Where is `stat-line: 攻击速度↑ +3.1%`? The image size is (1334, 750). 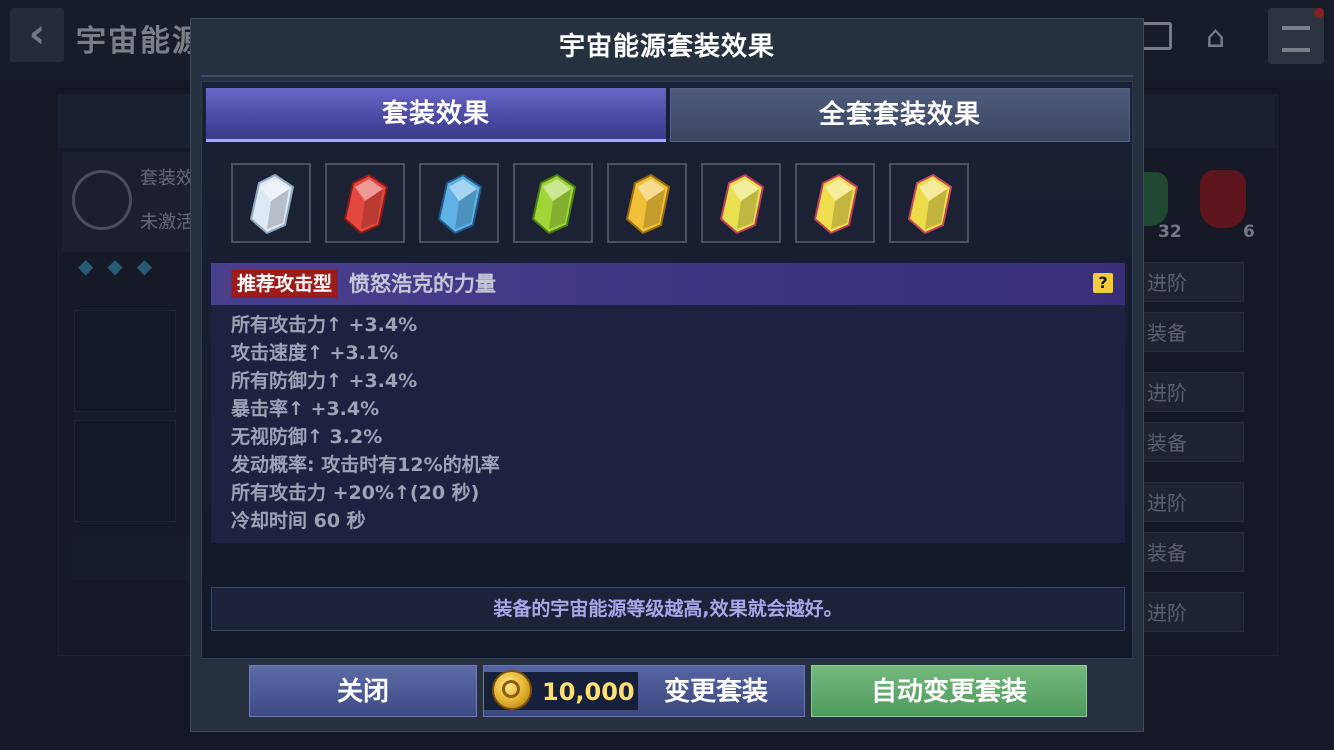 stat-line: 攻击速度↑ +3.1% is located at coordinates (315, 353).